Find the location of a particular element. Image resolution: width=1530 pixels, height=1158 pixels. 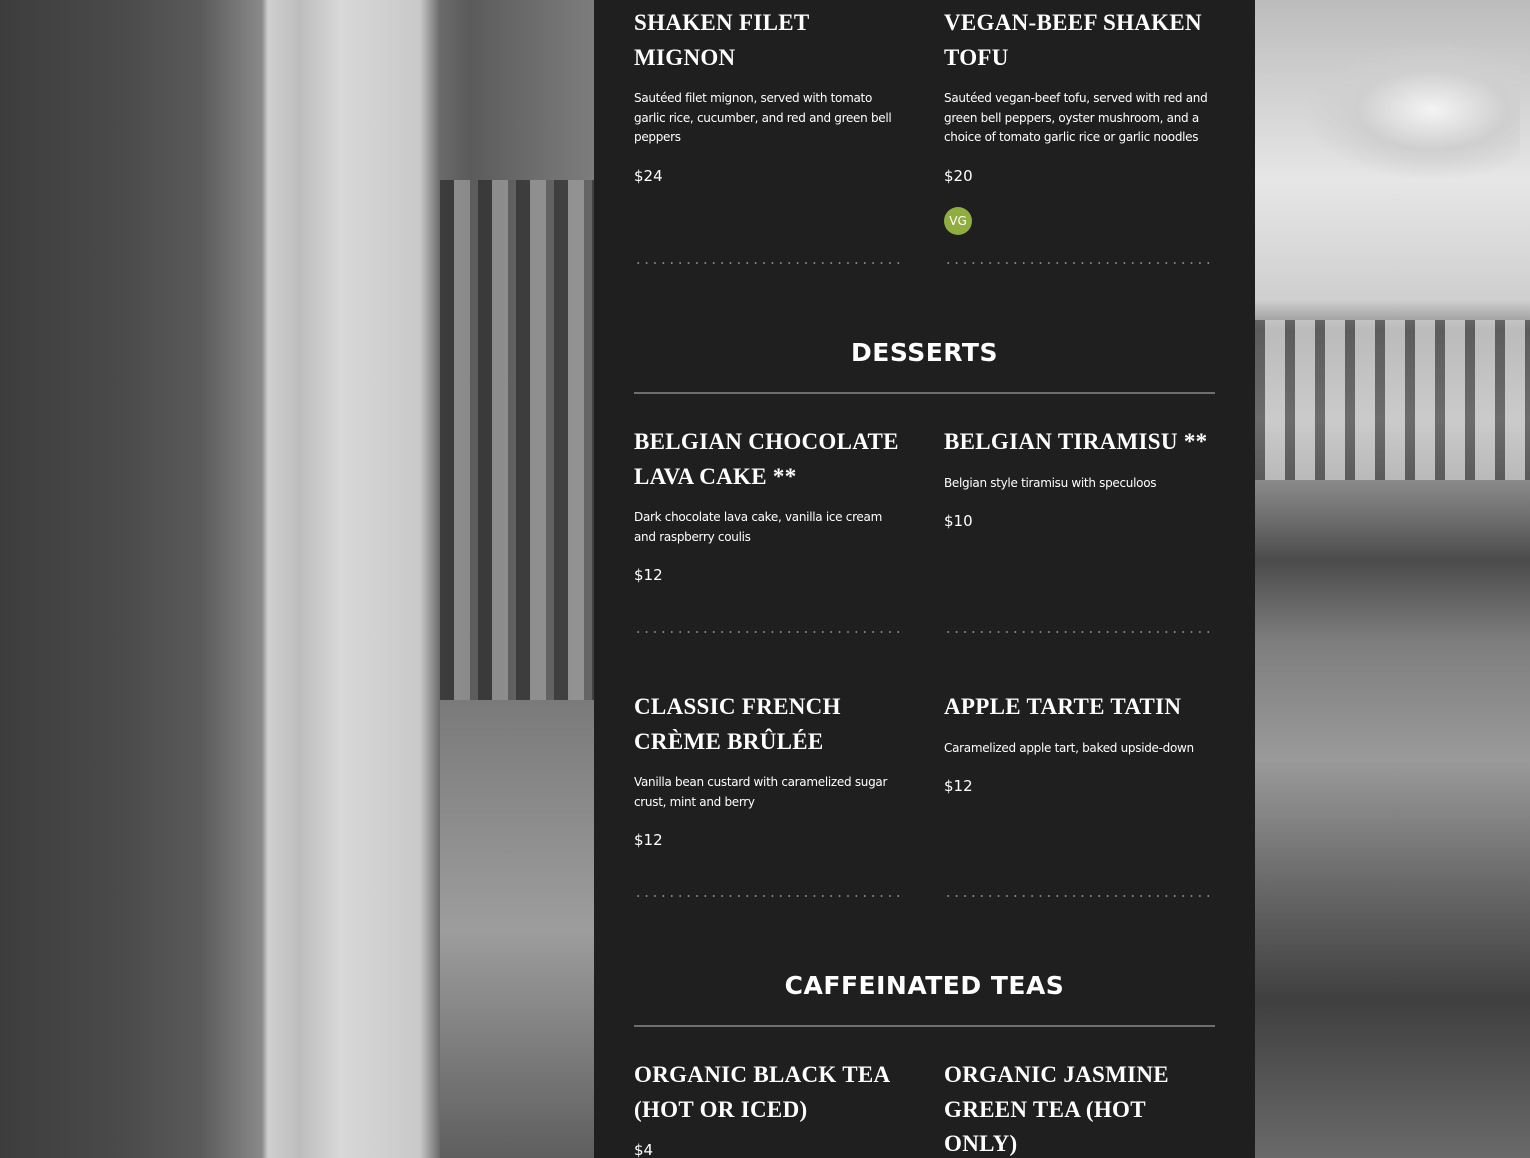

menu-item-title: CLASSIC FRENCH CRÈME BRÛLÉE is located at coordinates (737, 724).